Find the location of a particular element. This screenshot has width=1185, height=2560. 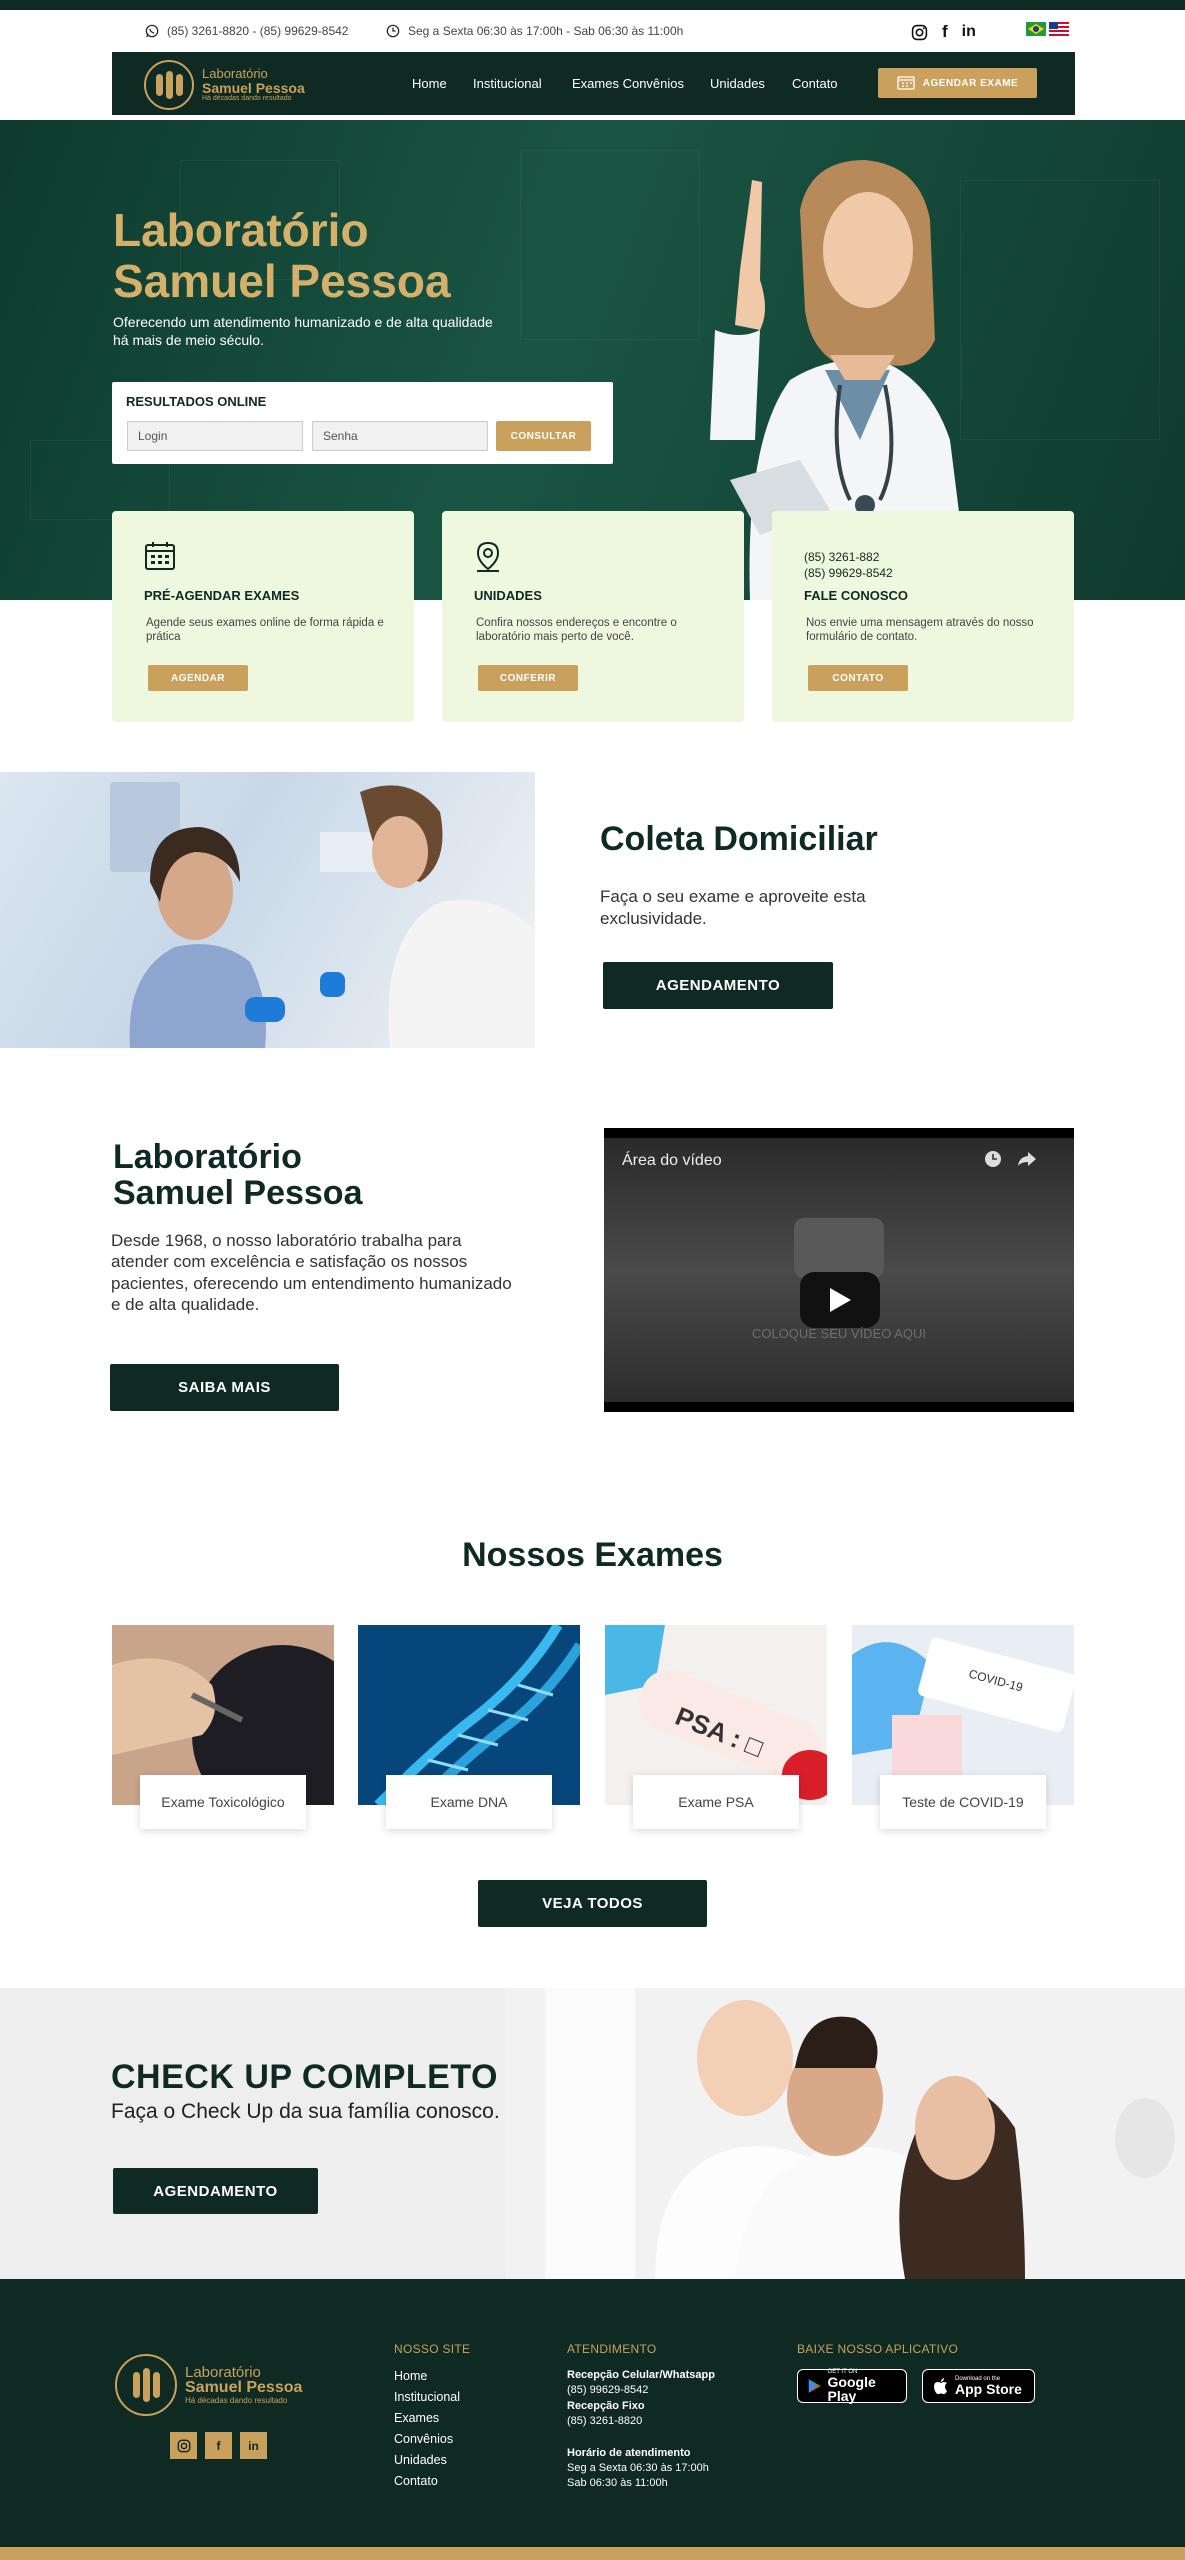

card-title: PRÉ-AGENDAR EXAMES is located at coordinates (222, 595).